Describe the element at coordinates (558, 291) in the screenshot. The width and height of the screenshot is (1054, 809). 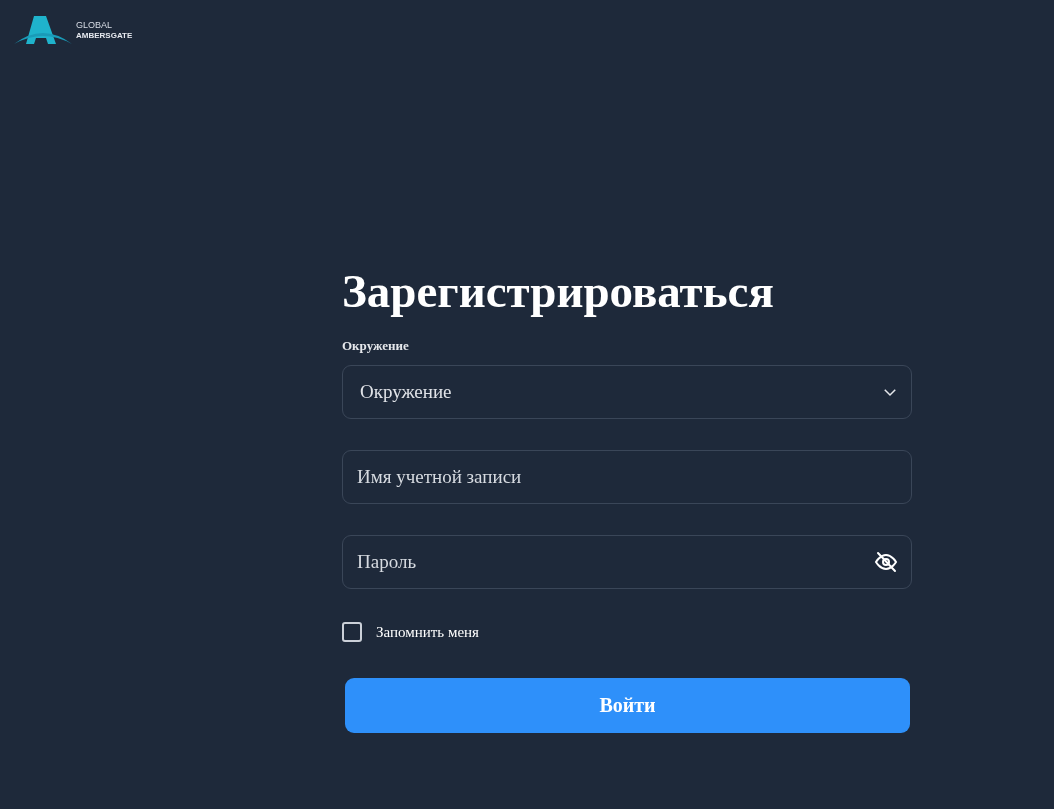
I see `page-title: Зарегистрироваться` at that location.